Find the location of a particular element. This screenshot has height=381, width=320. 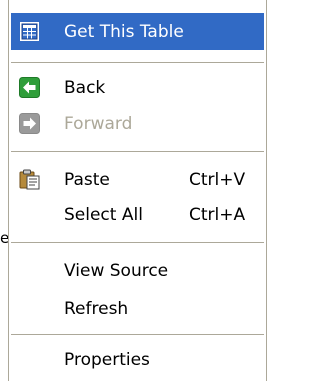

clipboard-icon is located at coordinates (29, 179).